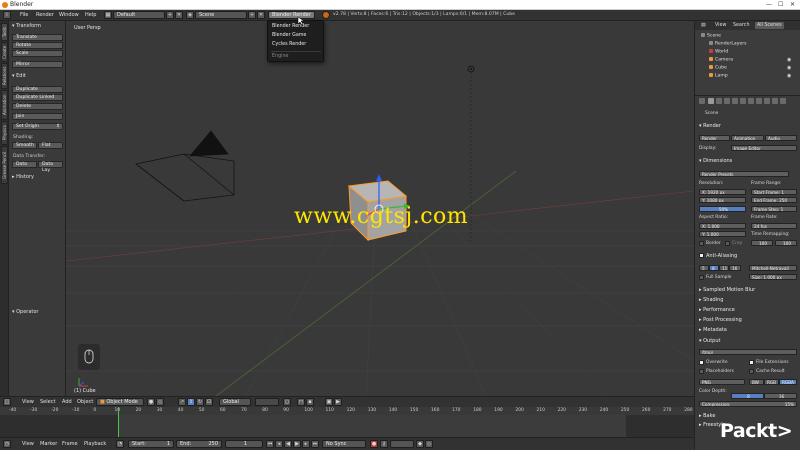  What do you see at coordinates (728, 44) in the screenshot?
I see `outliner-row-renderlayers: RenderLayers` at bounding box center [728, 44].